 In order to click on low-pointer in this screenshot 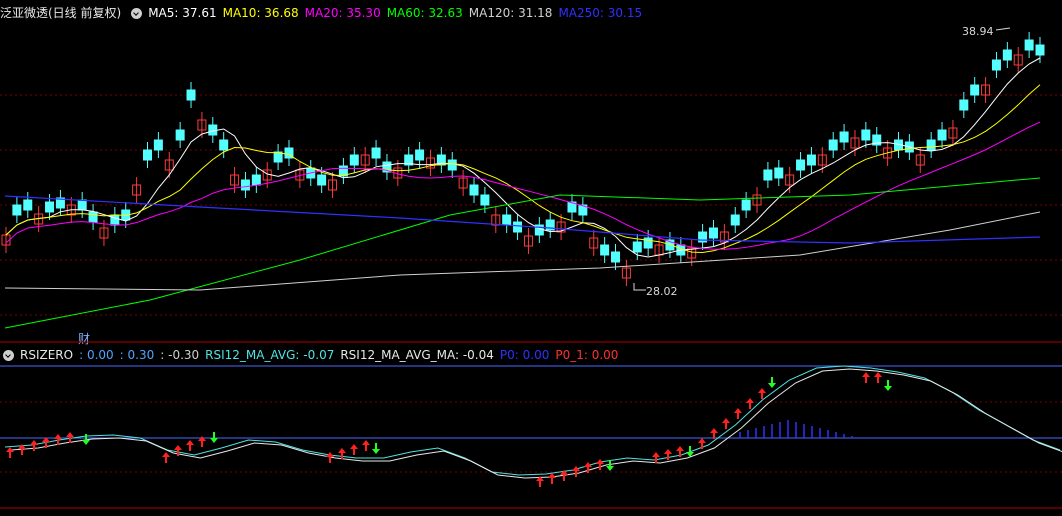, I will do `click(639, 287)`.